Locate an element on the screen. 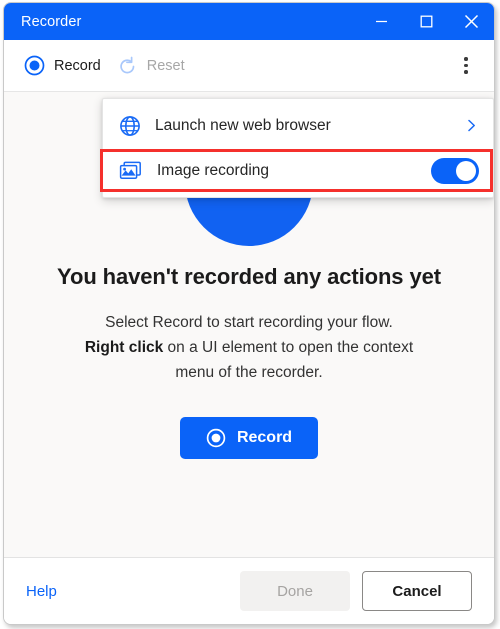  menu-item-launch-web-browser: Launch new web browser is located at coordinates (298, 125).